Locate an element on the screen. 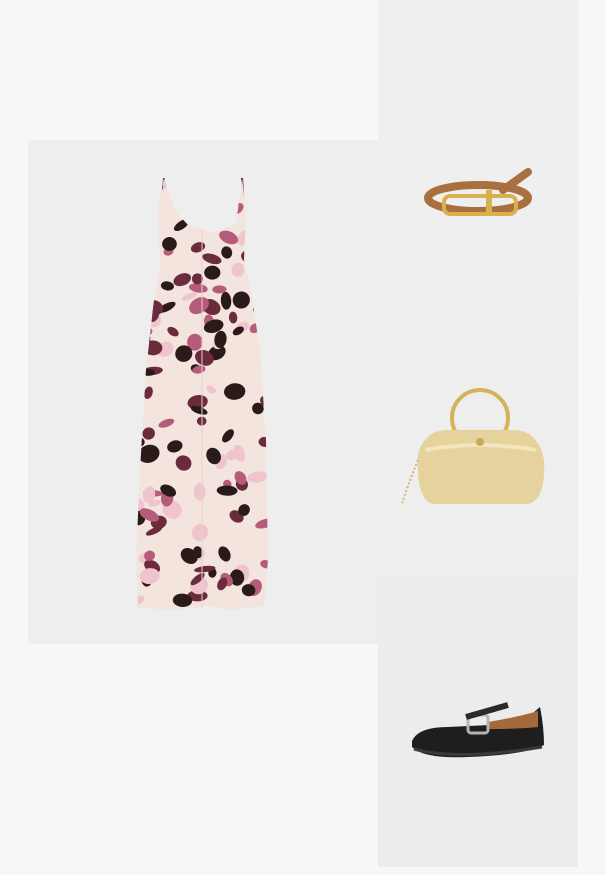 This screenshot has height=875, width=606. leopard-dress-image is located at coordinates (202, 393).